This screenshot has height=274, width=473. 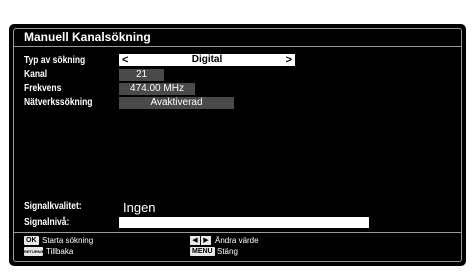 I want to click on search-type-label: Typ av sökning, so click(x=55, y=60).